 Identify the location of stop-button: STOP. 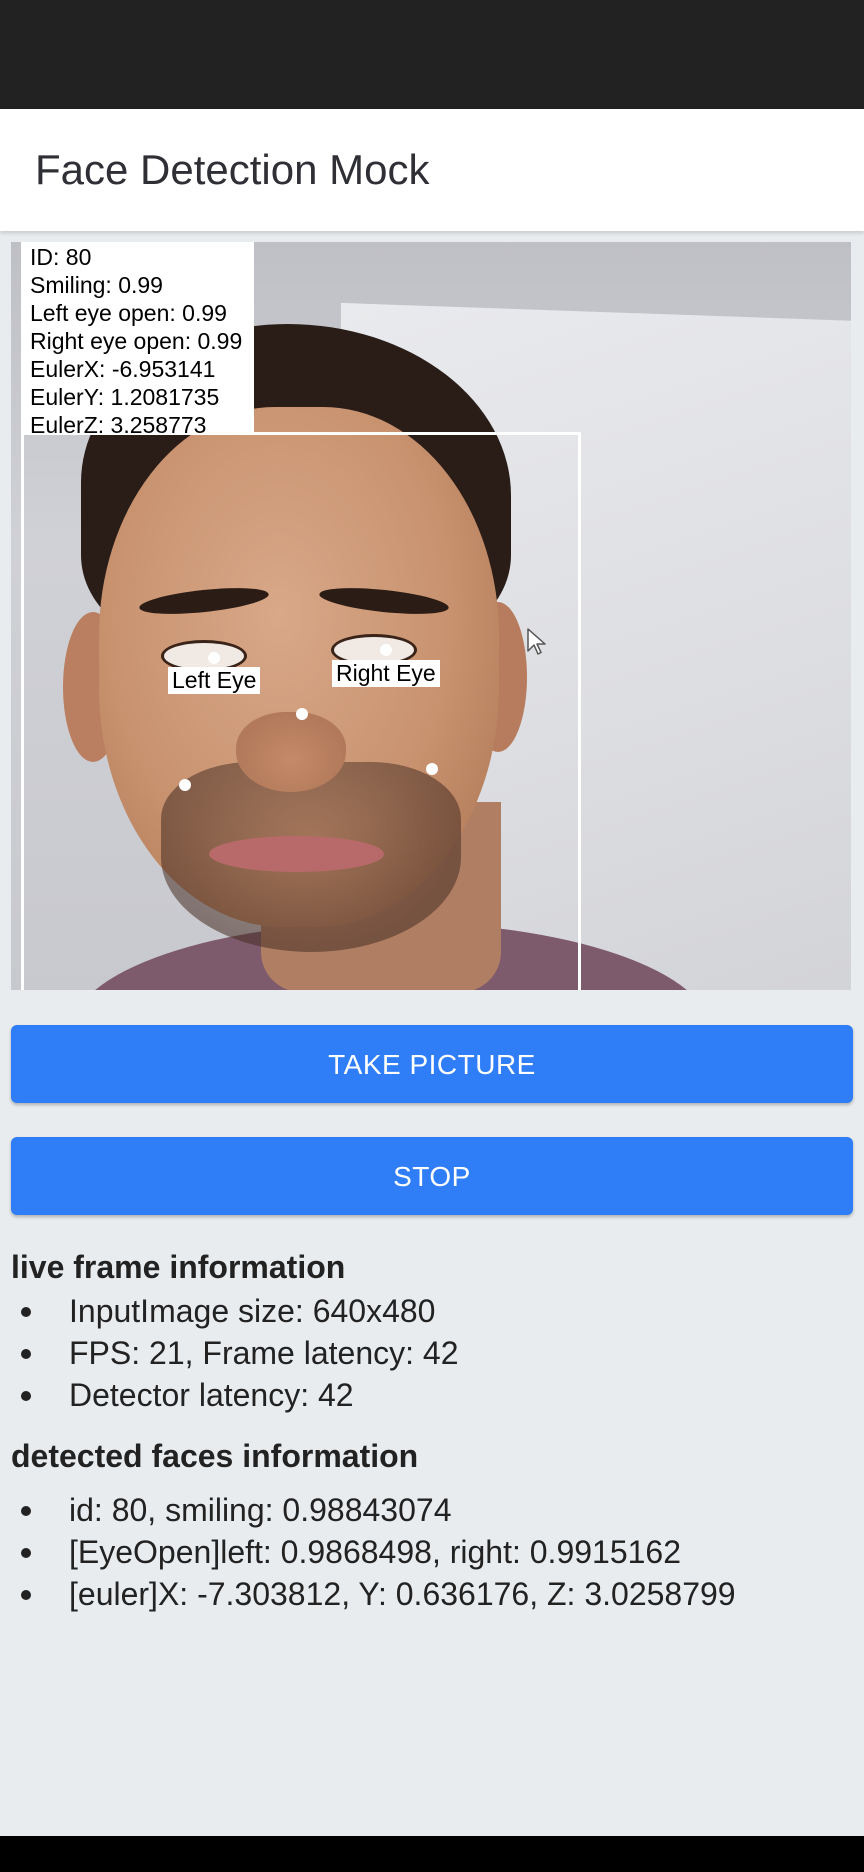
(432, 1176).